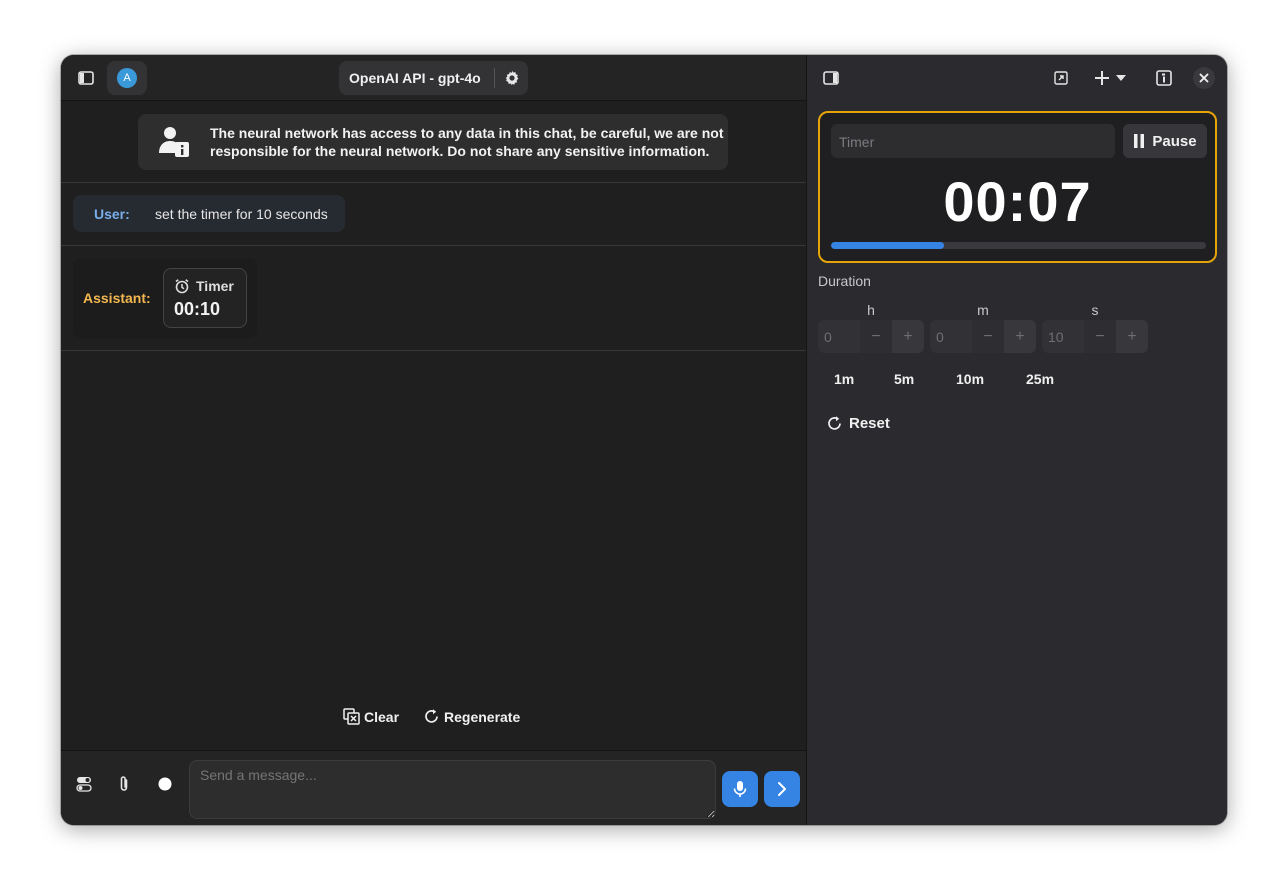 This screenshot has height=892, width=1288. Describe the element at coordinates (904, 379) in the screenshot. I see `preset-5m-button: 5m` at that location.